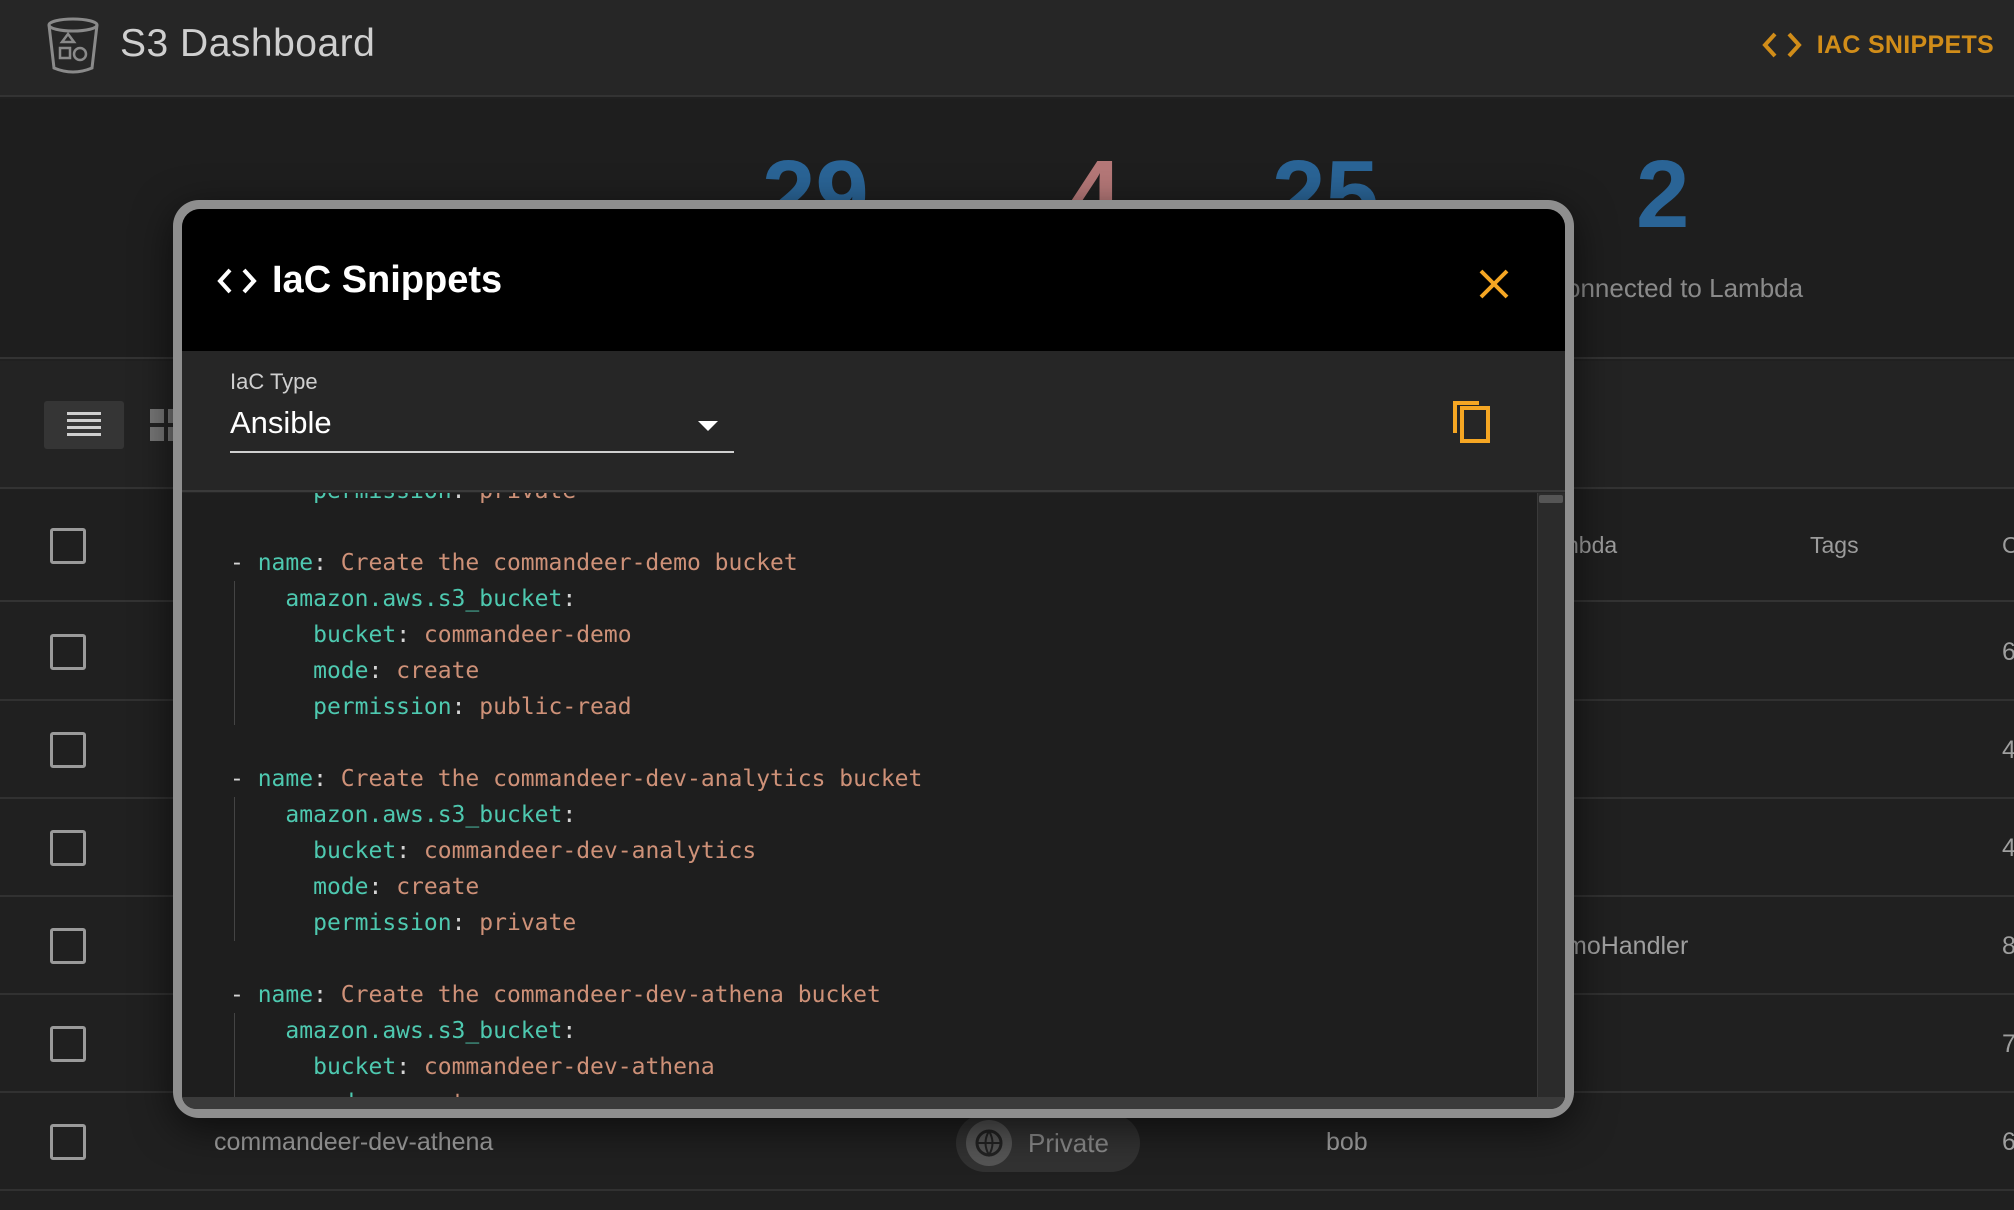 The width and height of the screenshot is (2014, 1210). I want to click on close-icon, so click(1494, 284).